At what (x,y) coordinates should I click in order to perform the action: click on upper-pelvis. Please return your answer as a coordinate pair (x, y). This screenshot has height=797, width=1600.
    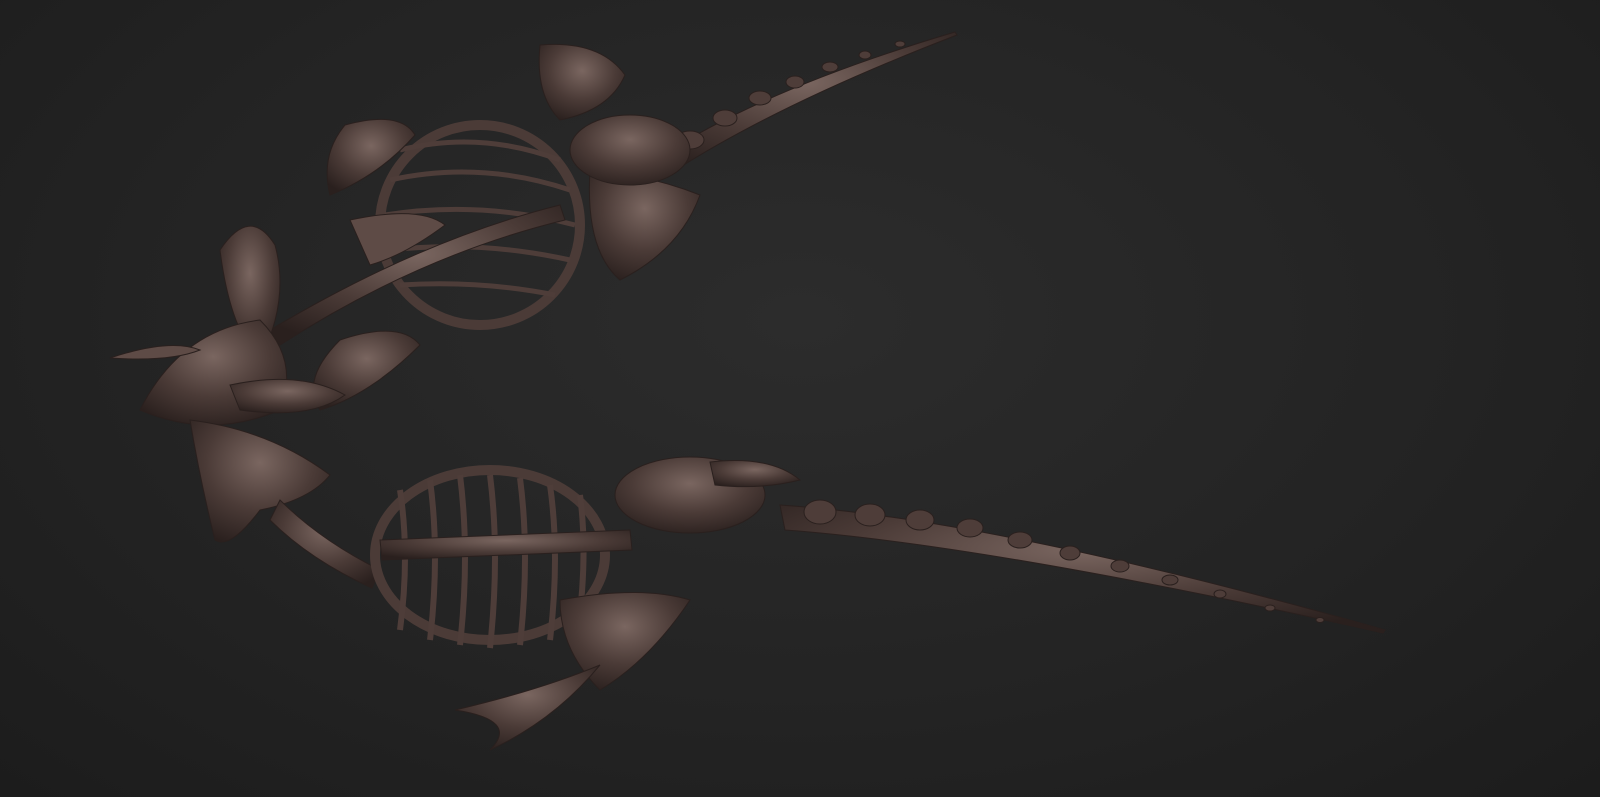
    Looking at the image, I should click on (630, 150).